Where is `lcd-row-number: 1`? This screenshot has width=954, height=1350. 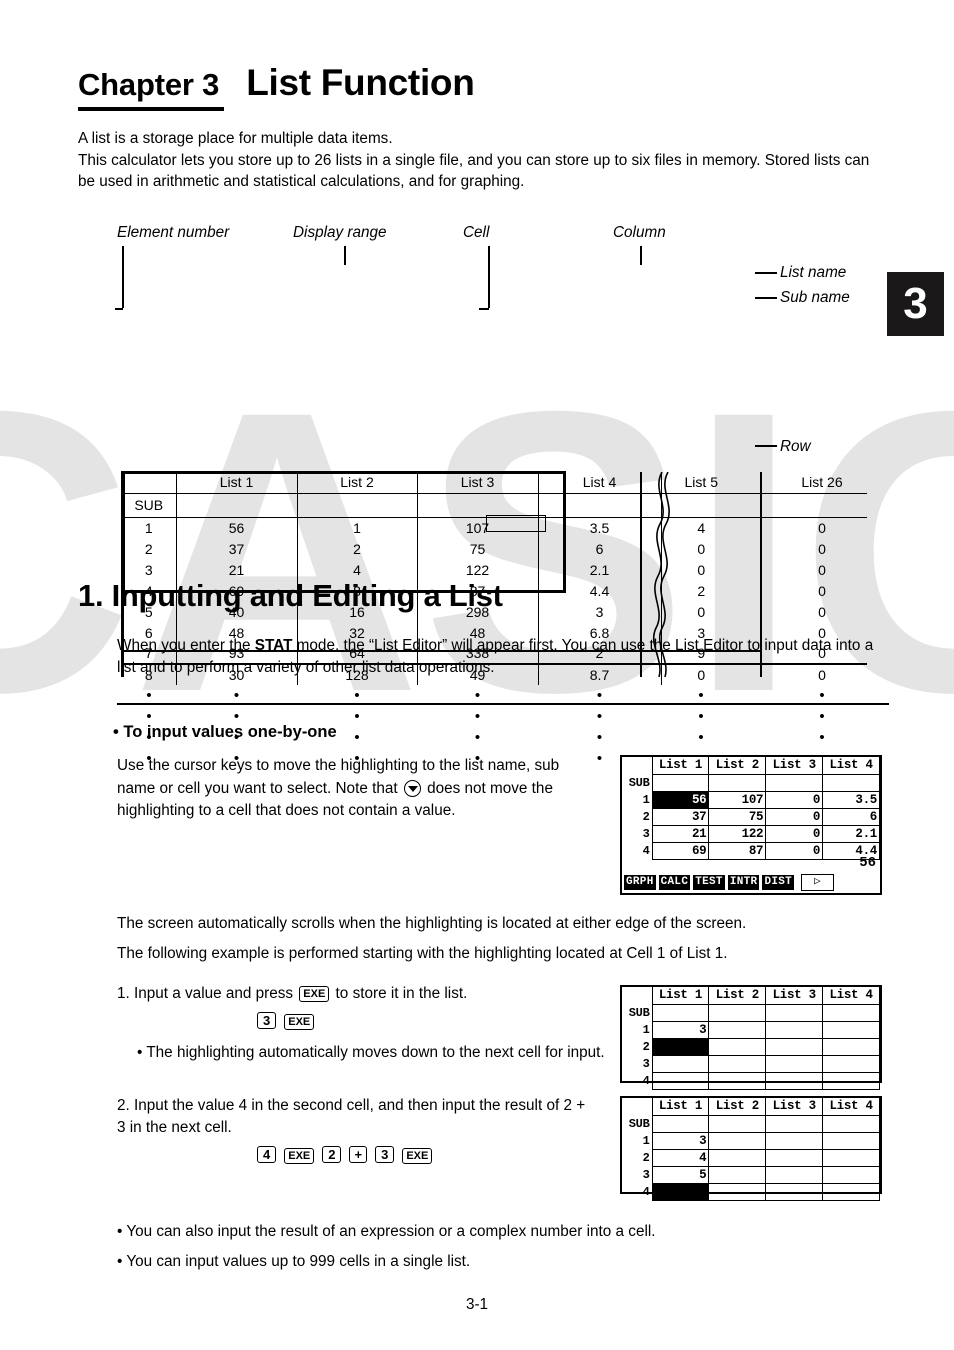
lcd-row-number: 1 is located at coordinates (637, 1140).